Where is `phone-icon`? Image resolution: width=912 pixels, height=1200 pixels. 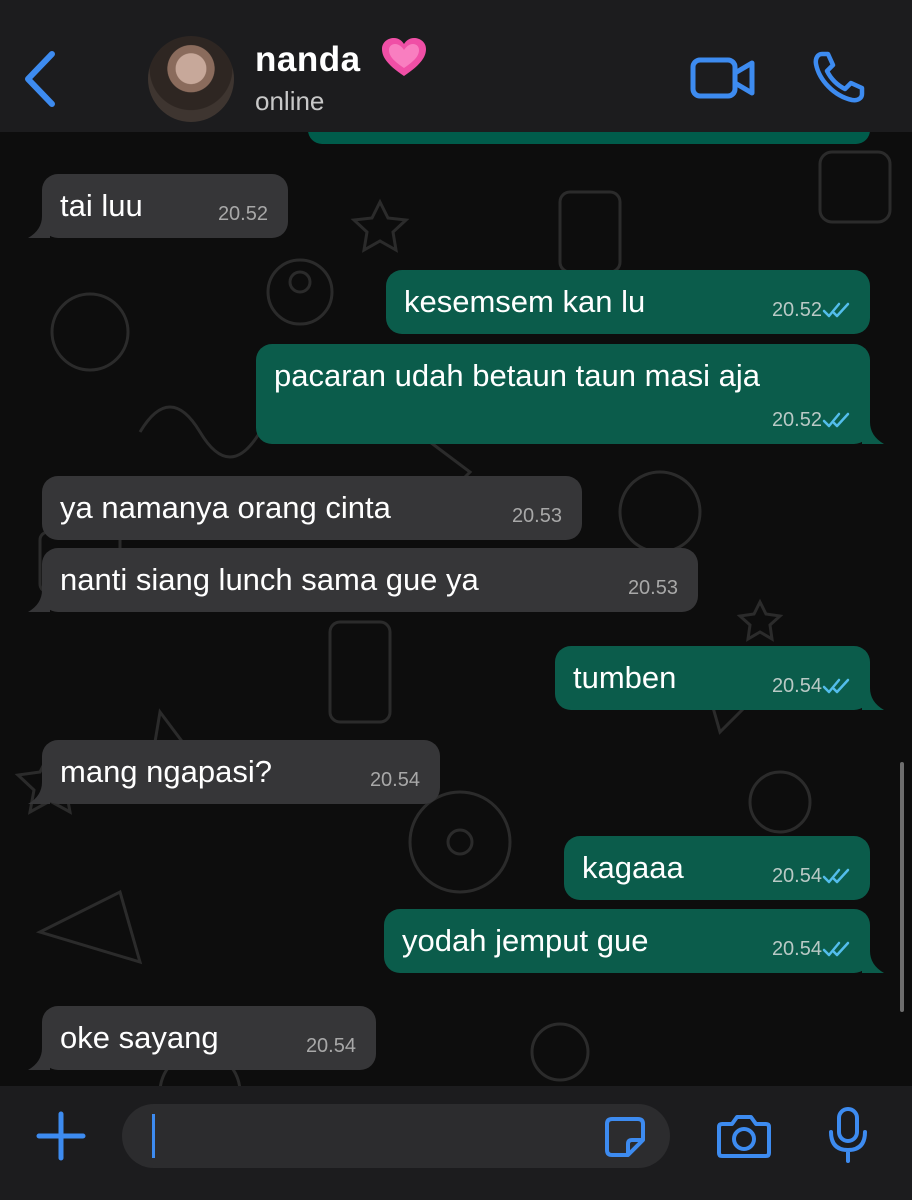
phone-icon is located at coordinates (839, 77).